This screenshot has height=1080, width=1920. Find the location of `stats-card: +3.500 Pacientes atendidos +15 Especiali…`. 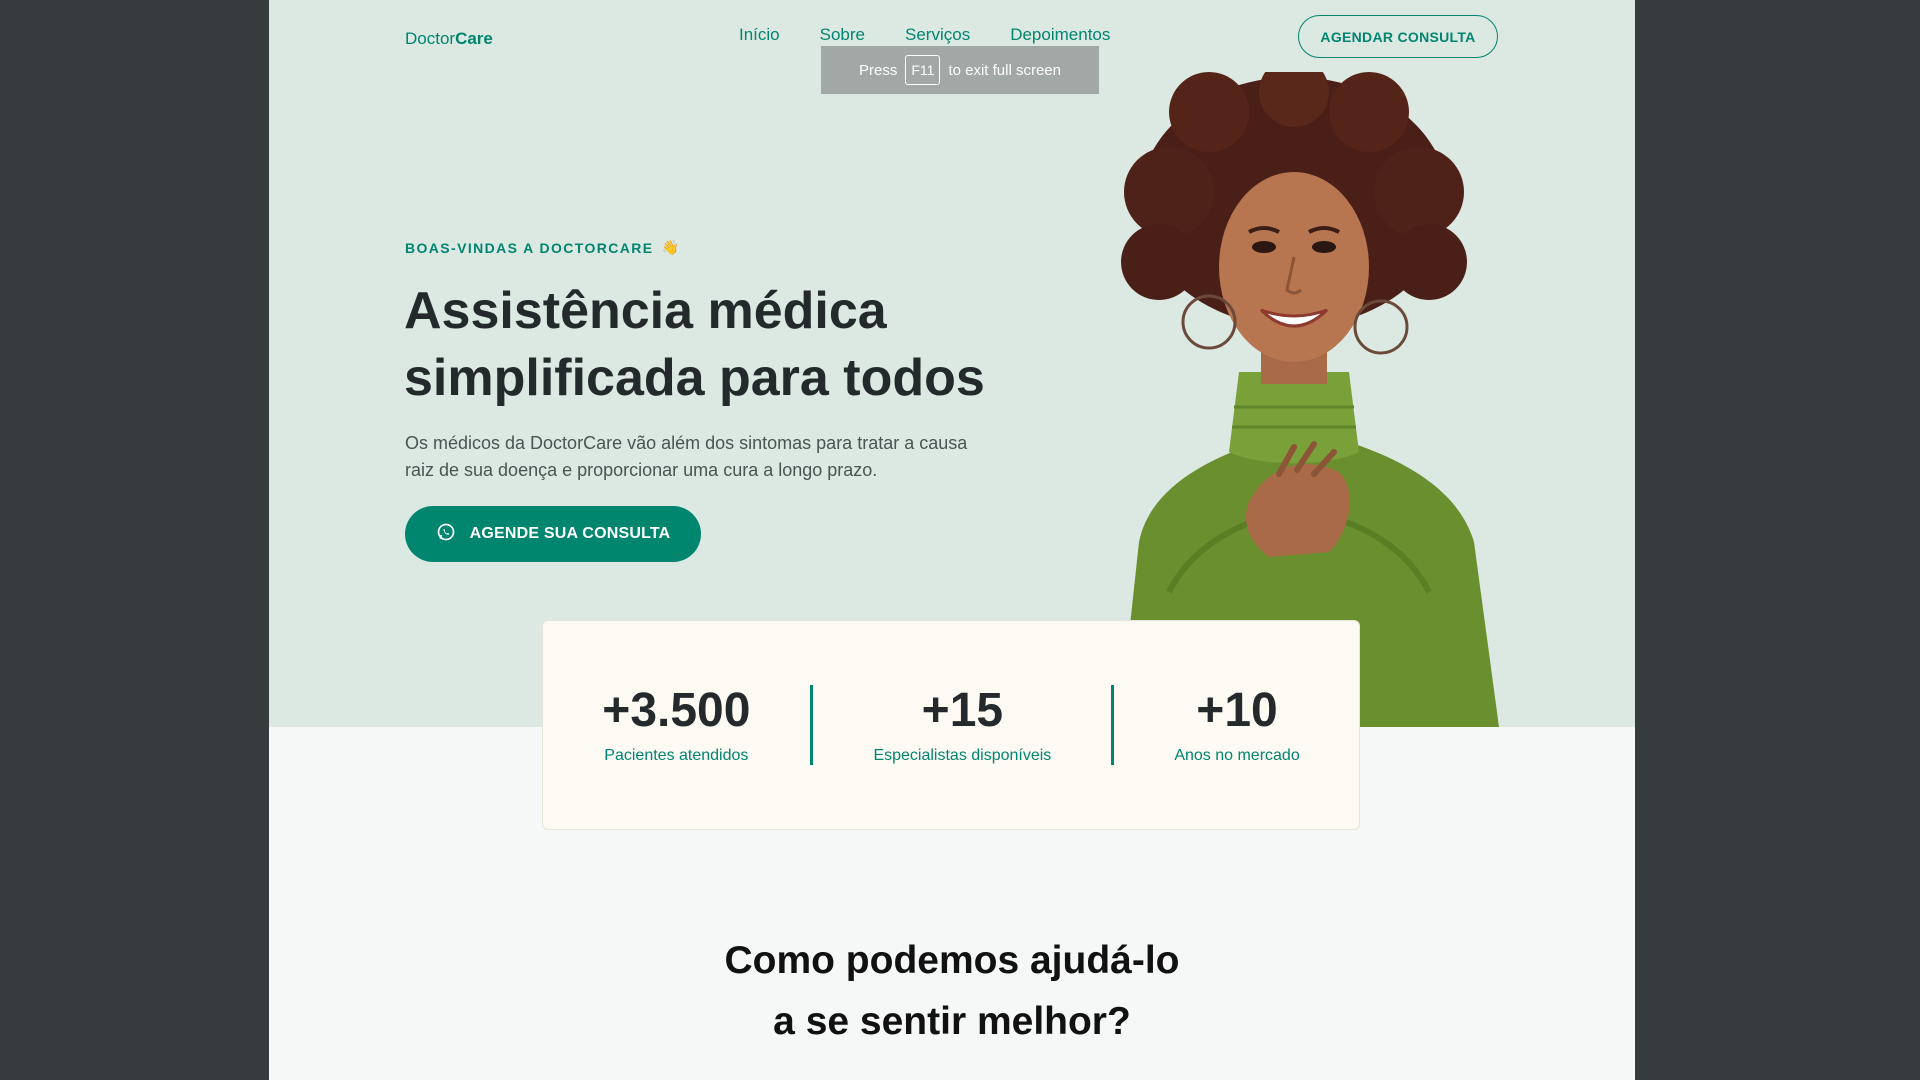

stats-card: +3.500 Pacientes atendidos +15 Especiali… is located at coordinates (951, 725).